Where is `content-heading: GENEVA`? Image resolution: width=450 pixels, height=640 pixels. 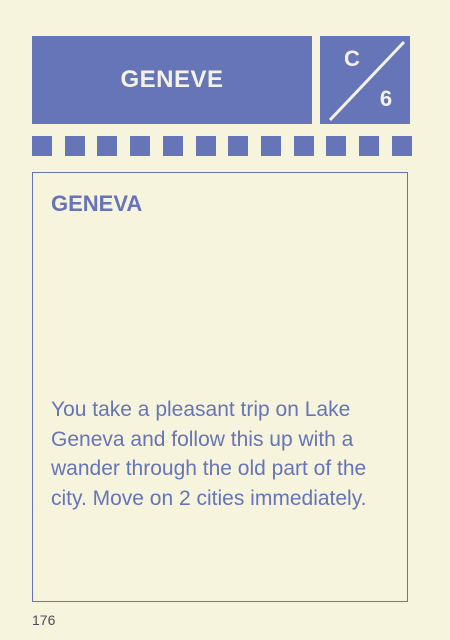
content-heading: GENEVA is located at coordinates (97, 203).